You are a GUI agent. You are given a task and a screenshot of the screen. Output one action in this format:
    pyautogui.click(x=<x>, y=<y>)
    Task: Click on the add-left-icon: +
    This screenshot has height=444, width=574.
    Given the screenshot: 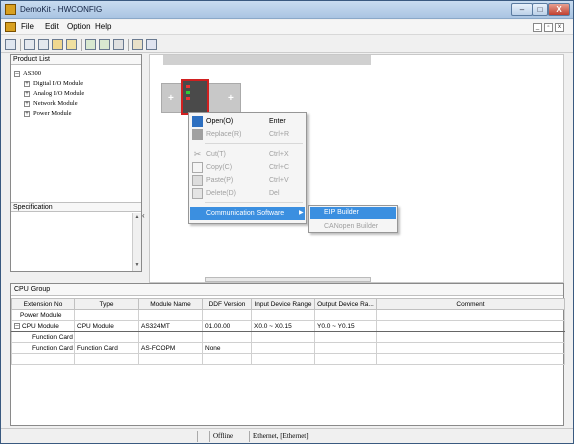 What is the action you would take?
    pyautogui.click(x=171, y=98)
    